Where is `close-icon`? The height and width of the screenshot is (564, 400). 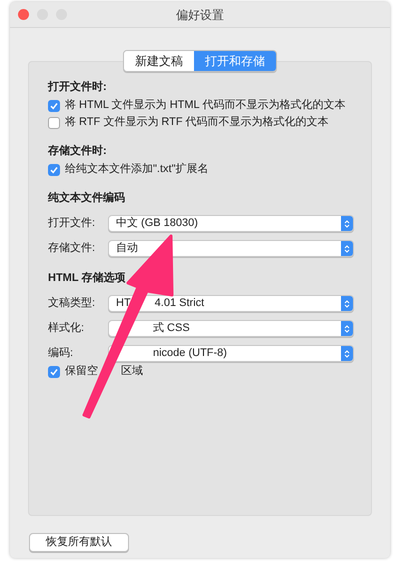 close-icon is located at coordinates (23, 14).